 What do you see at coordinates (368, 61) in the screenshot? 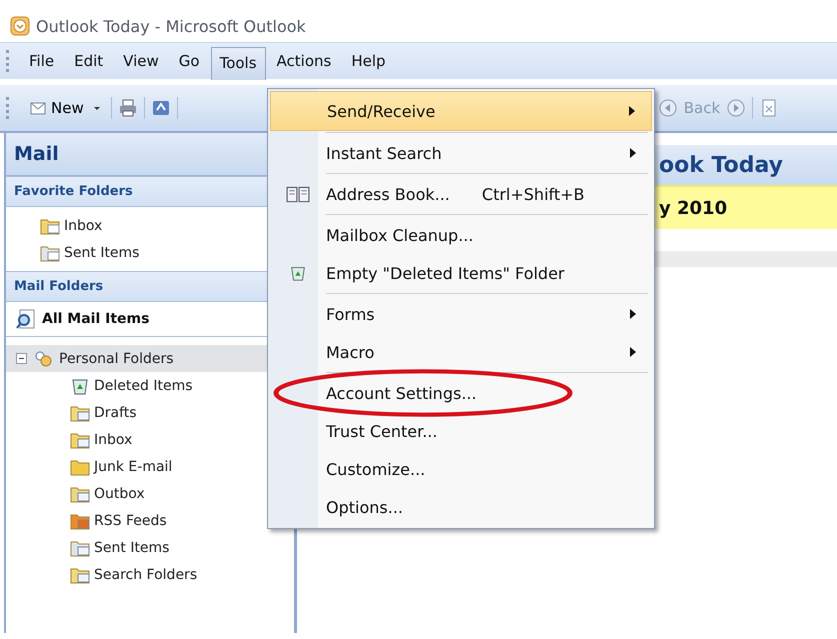
I see `menu-item: Help` at bounding box center [368, 61].